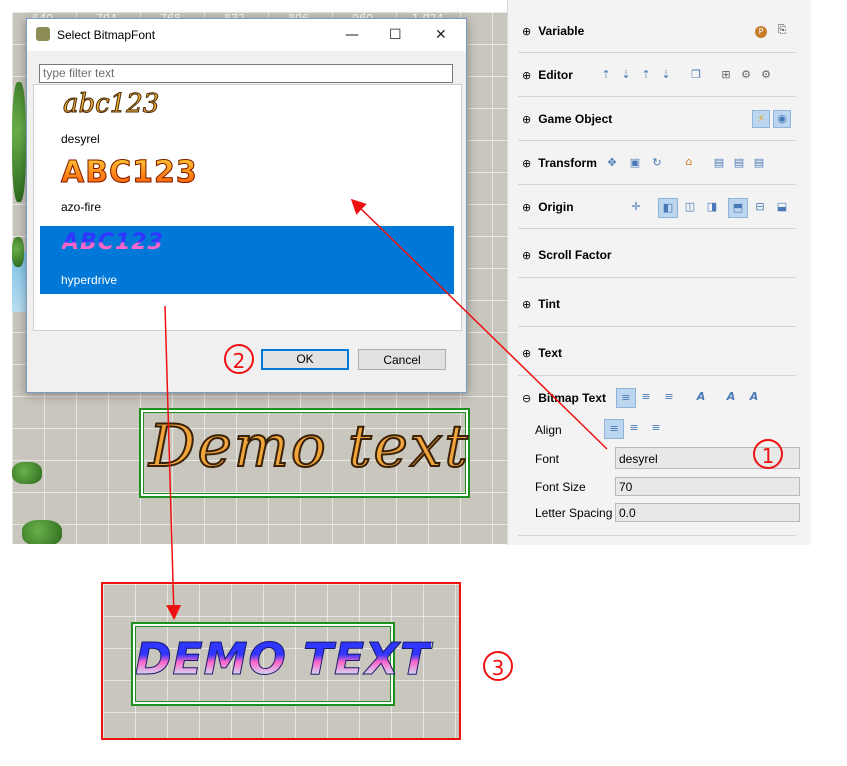 Image resolution: width=847 pixels, height=766 pixels. Describe the element at coordinates (106, 35) in the screenshot. I see `dialog-title: Select BitmapFont` at that location.